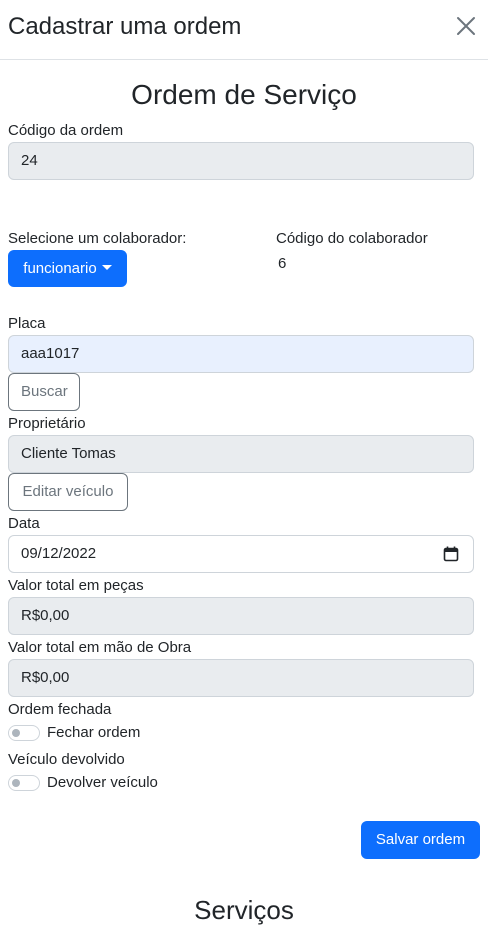 The image size is (488, 928). I want to click on date-label: Data, so click(24, 523).